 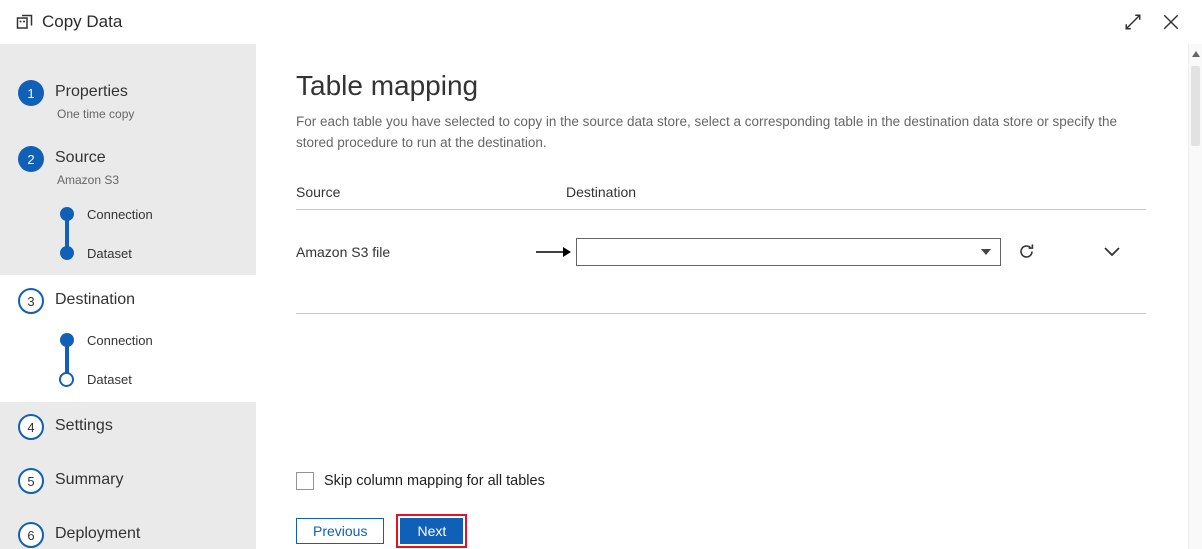 What do you see at coordinates (1196, 54) in the screenshot?
I see `scroll-up-icon` at bounding box center [1196, 54].